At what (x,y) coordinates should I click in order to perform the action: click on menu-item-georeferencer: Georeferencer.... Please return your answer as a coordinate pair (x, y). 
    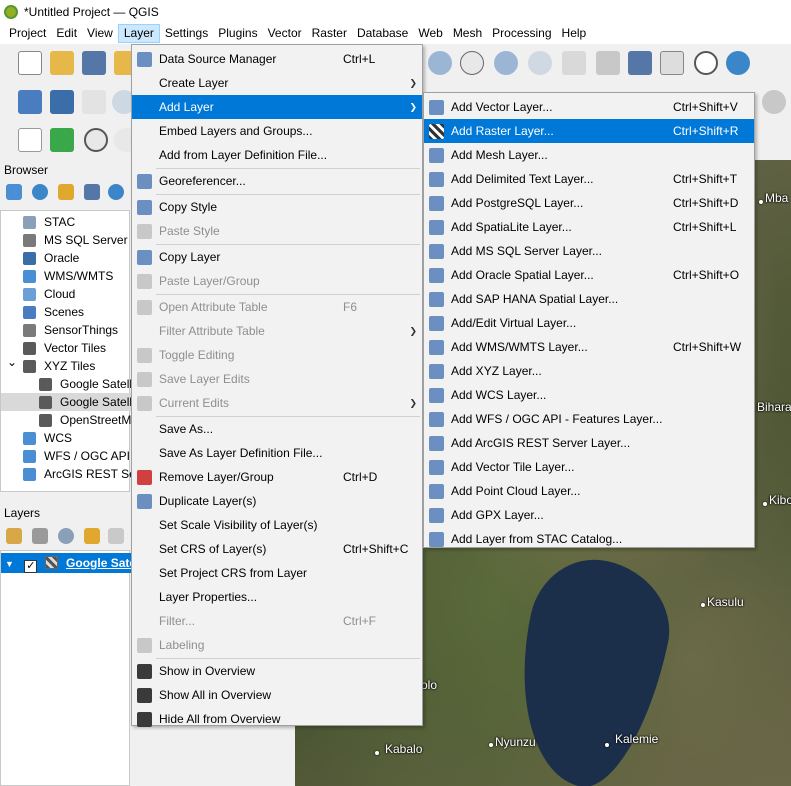
    Looking at the image, I should click on (277, 181).